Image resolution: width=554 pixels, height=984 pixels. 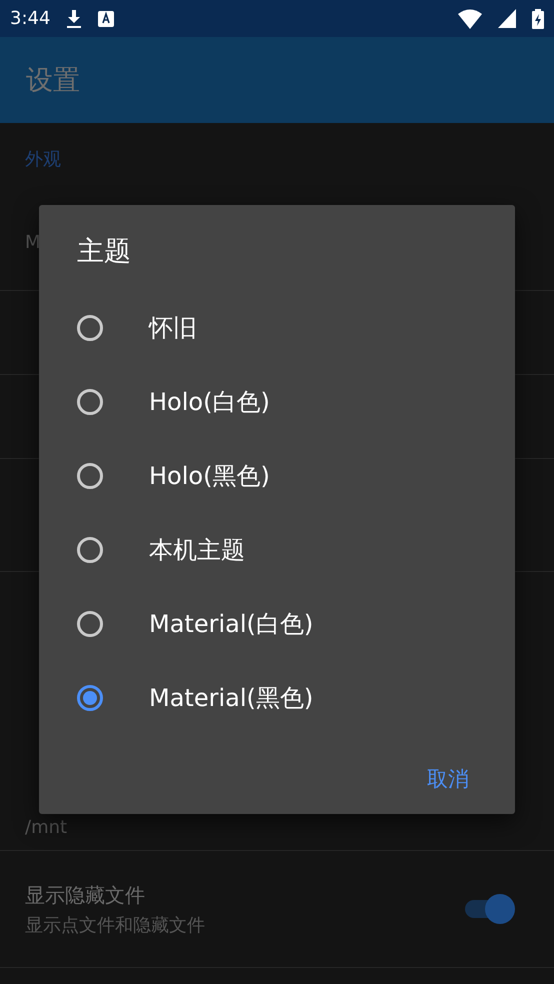 What do you see at coordinates (30, 18) in the screenshot?
I see `status-time: 3:44` at bounding box center [30, 18].